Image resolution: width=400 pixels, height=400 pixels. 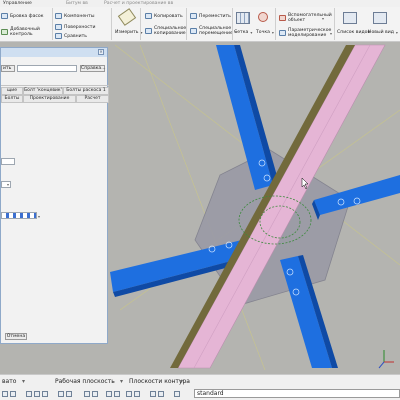 What do you see at coordinates (75, 27) in the screenshot?
I see `surfaces-button: Поверхности` at bounding box center [75, 27].